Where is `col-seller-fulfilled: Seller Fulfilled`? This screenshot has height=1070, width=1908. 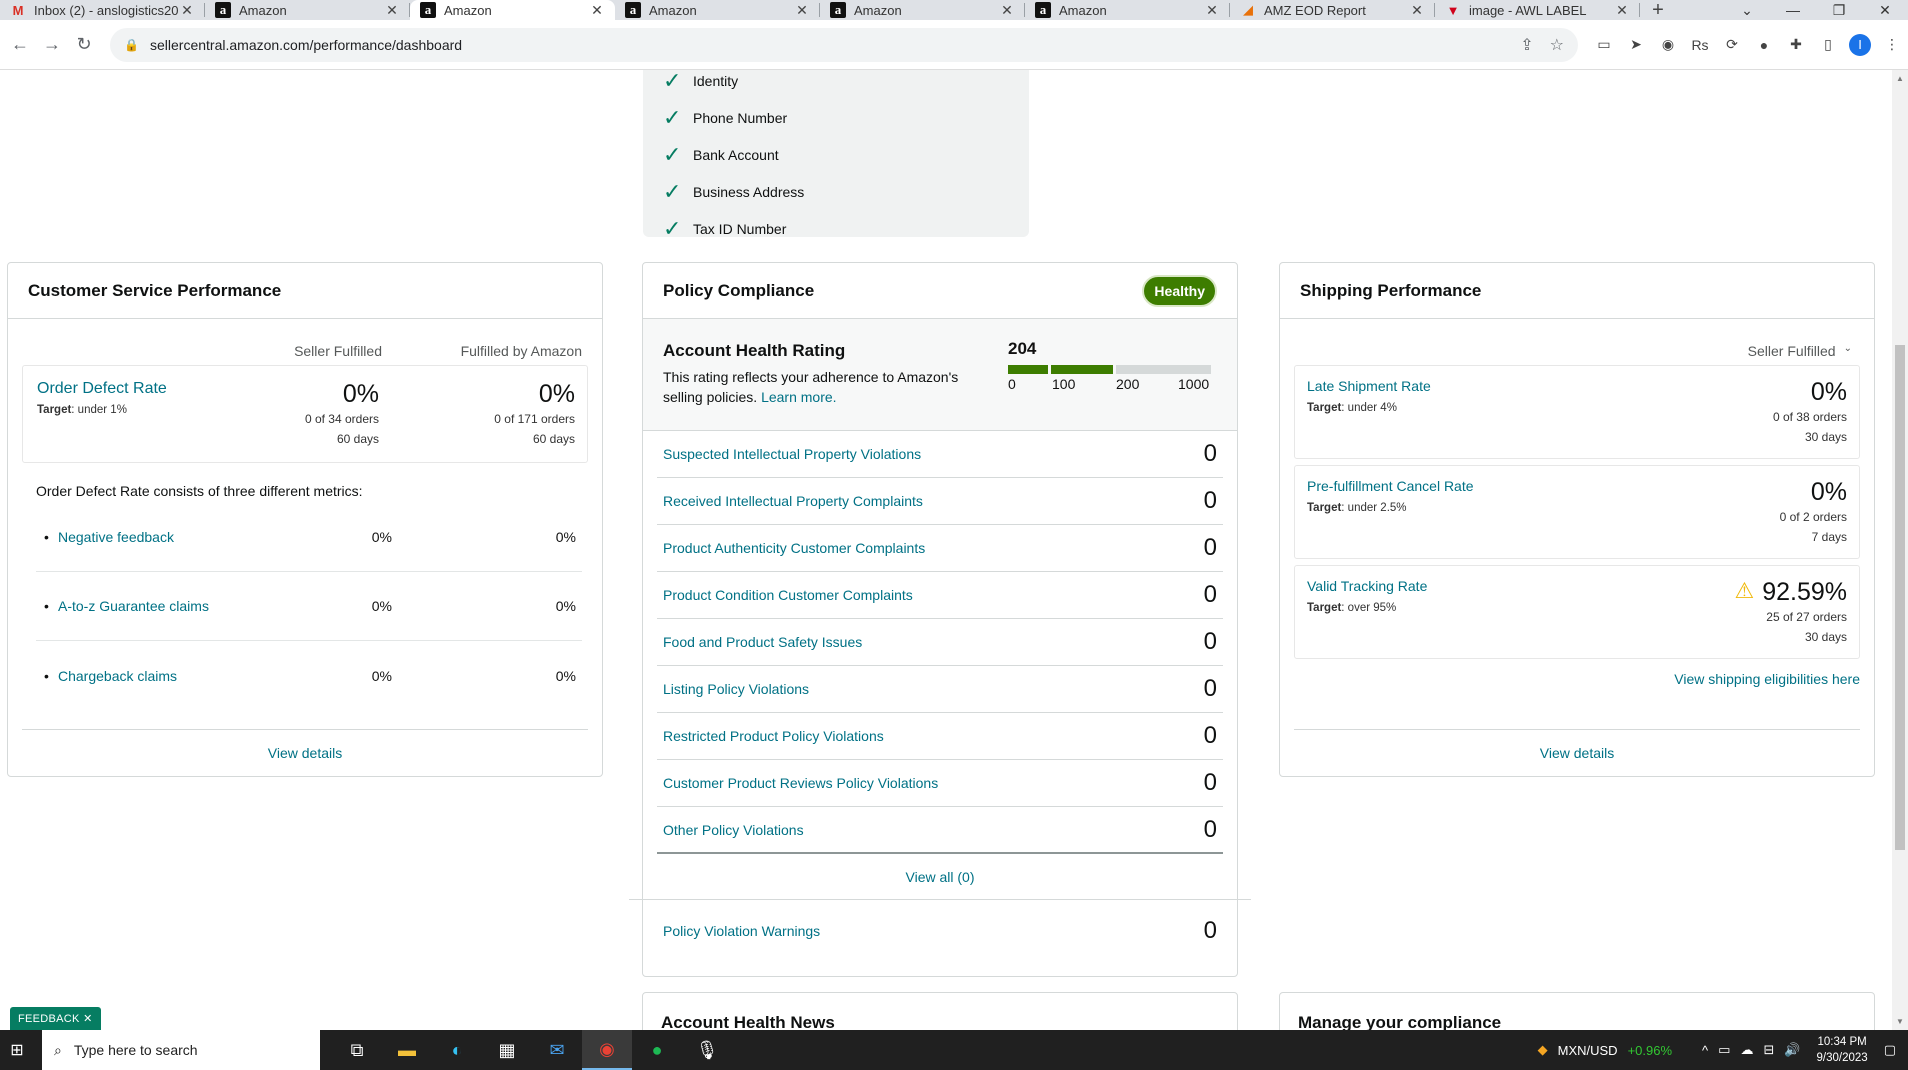 col-seller-fulfilled: Seller Fulfilled is located at coordinates (338, 351).